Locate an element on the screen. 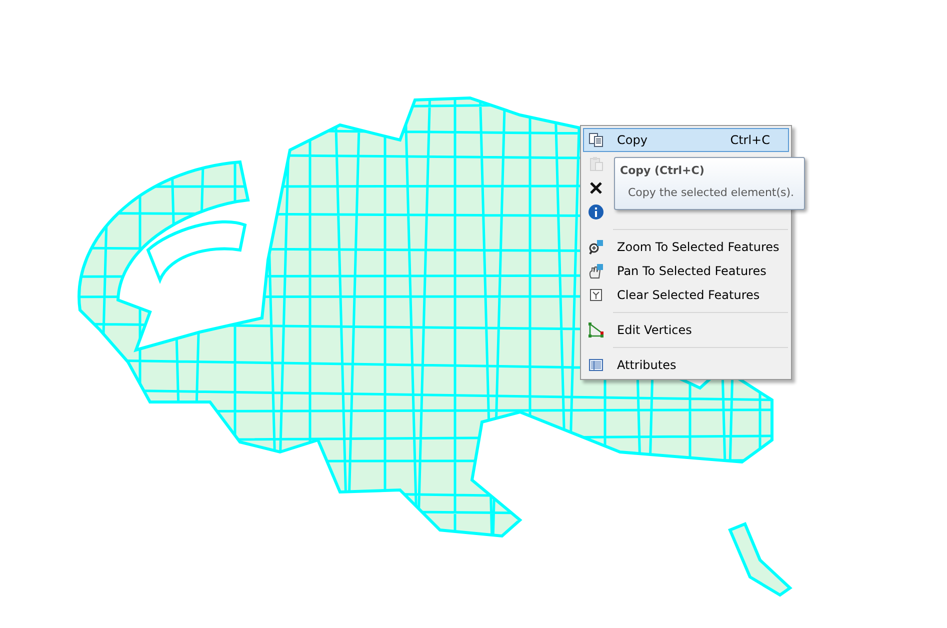 The image size is (947, 628). tooltip-text: Copy the selected element(s). is located at coordinates (711, 193).